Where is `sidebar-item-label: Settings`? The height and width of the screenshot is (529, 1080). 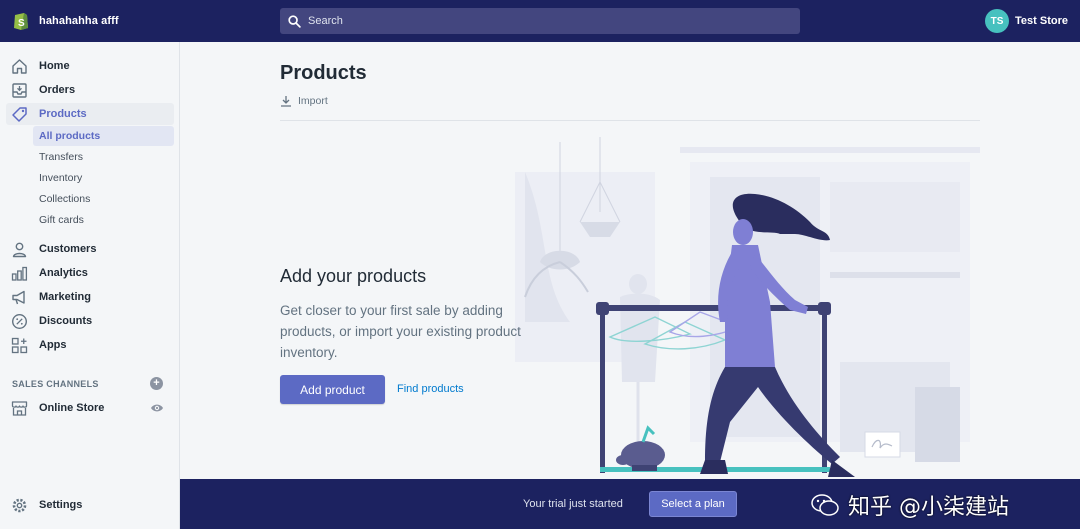 sidebar-item-label: Settings is located at coordinates (61, 505).